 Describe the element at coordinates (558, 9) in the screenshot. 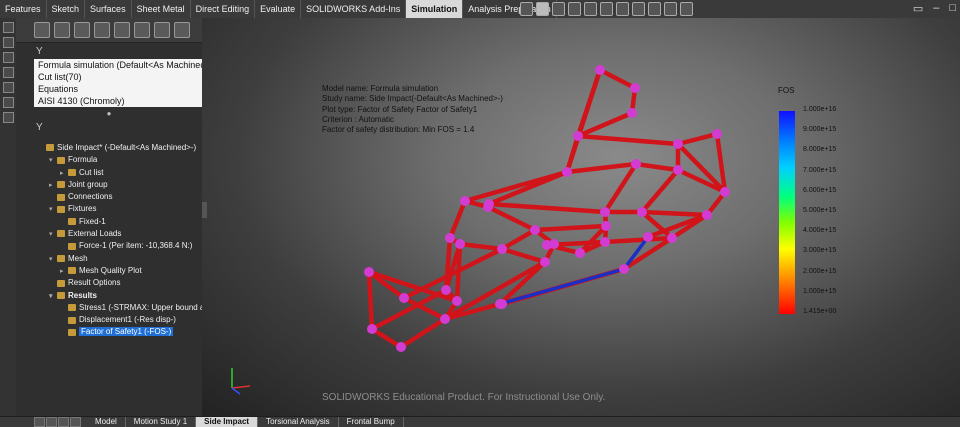

I see `rotate-icon` at that location.